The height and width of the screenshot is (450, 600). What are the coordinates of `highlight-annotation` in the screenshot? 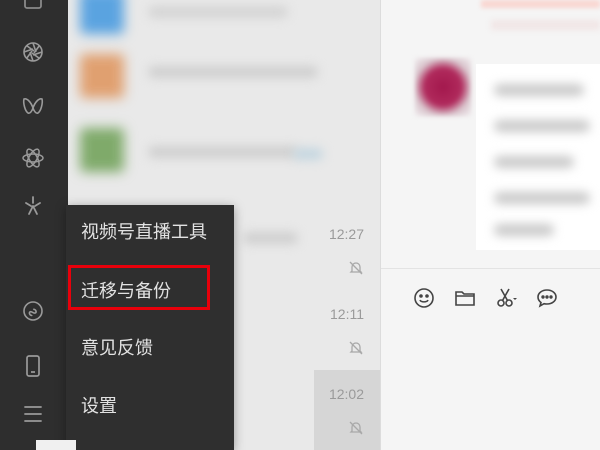 It's located at (139, 287).